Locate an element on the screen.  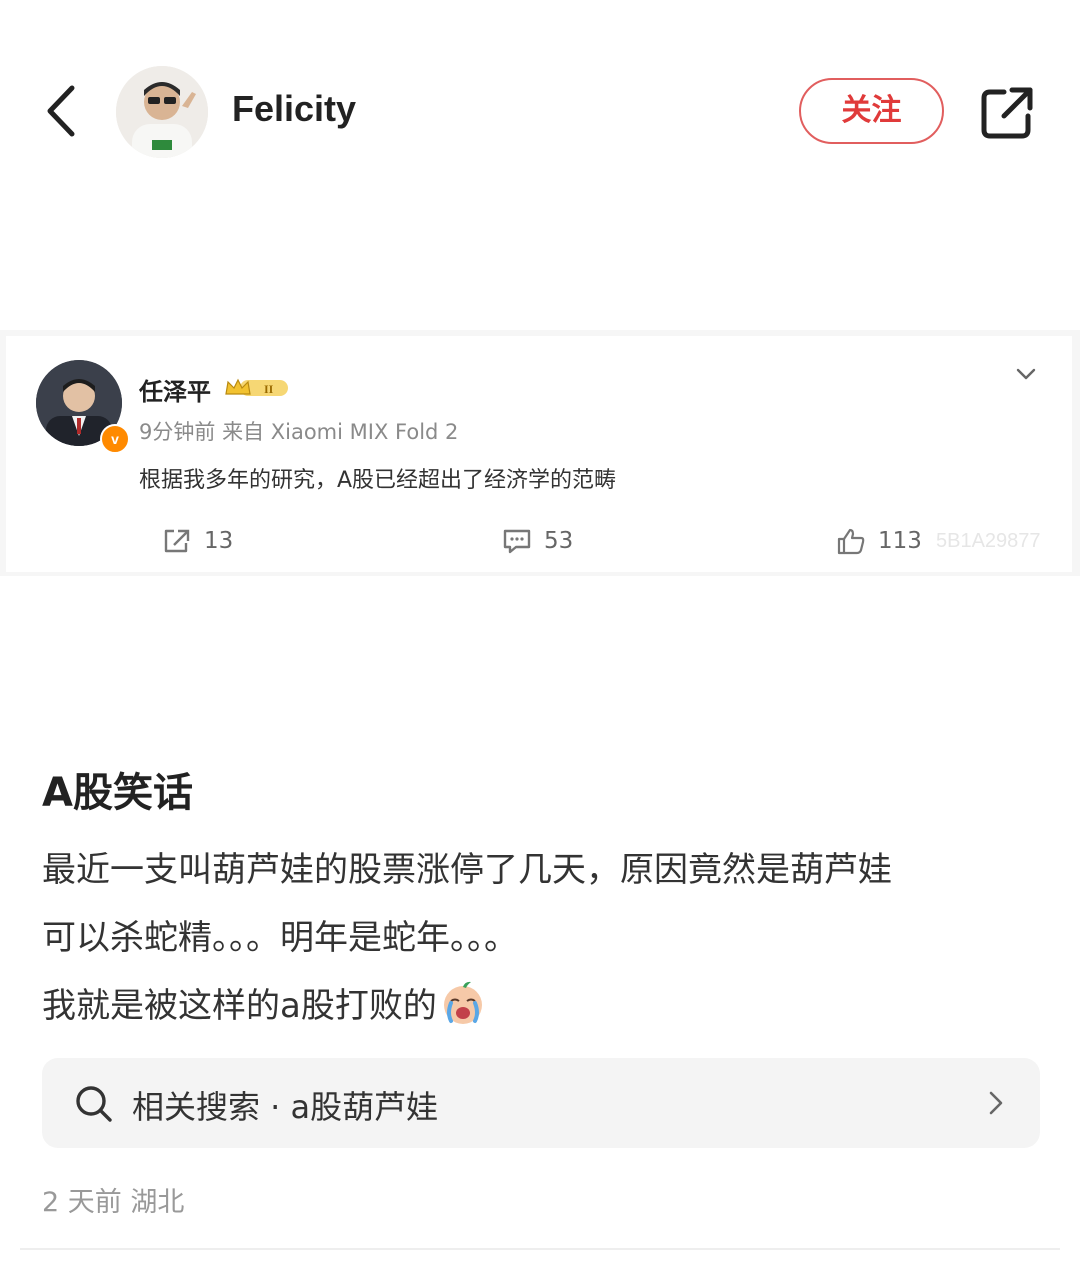
comment-icon is located at coordinates (517, 541).